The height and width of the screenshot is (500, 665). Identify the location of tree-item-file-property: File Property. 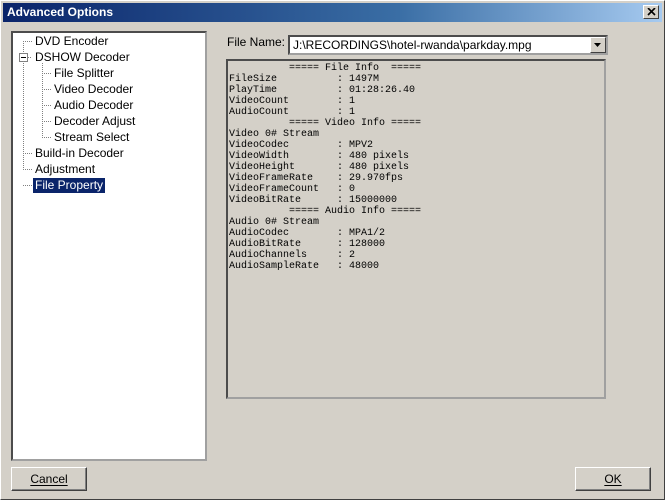
(69, 185).